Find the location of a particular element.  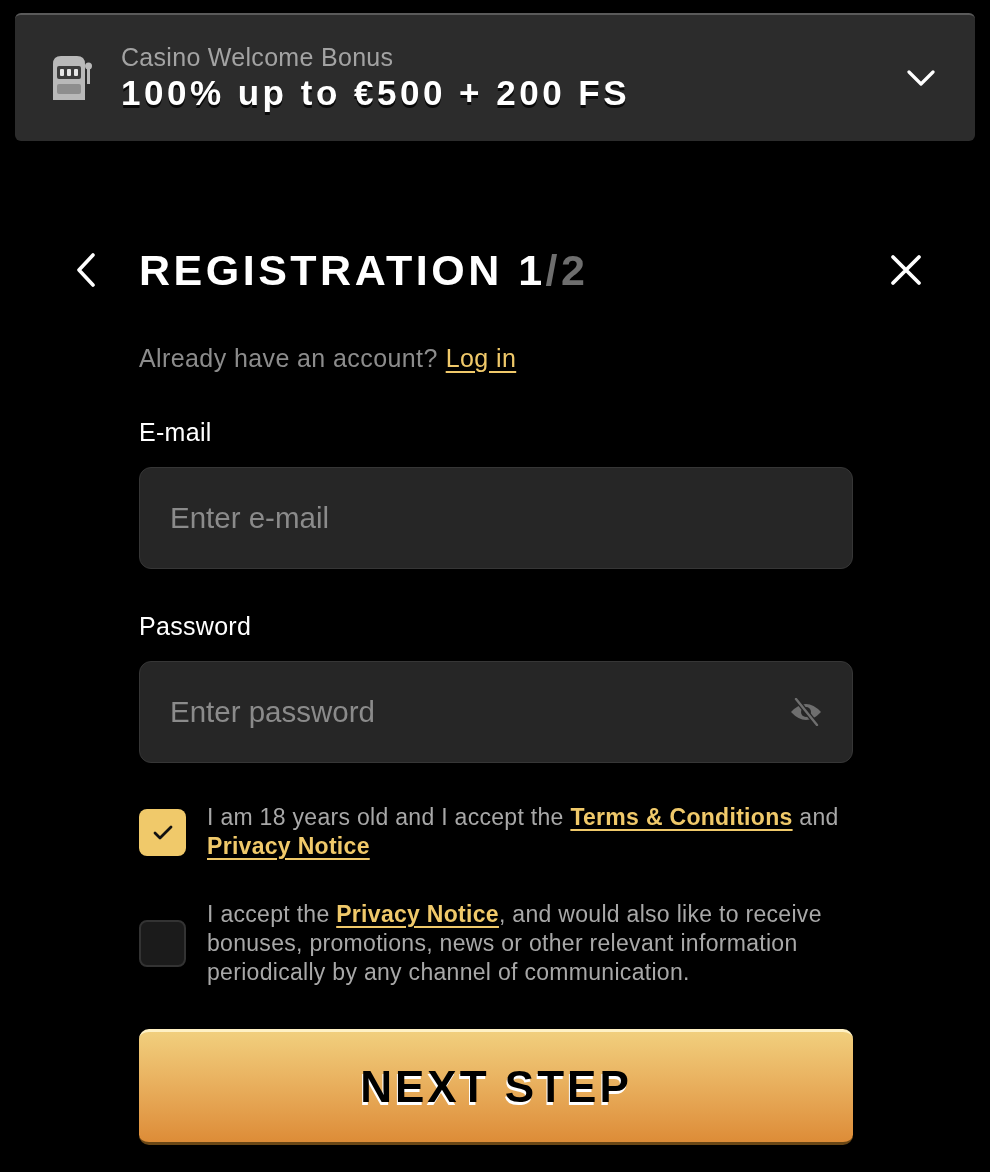

eye-slash-icon is located at coordinates (806, 712).